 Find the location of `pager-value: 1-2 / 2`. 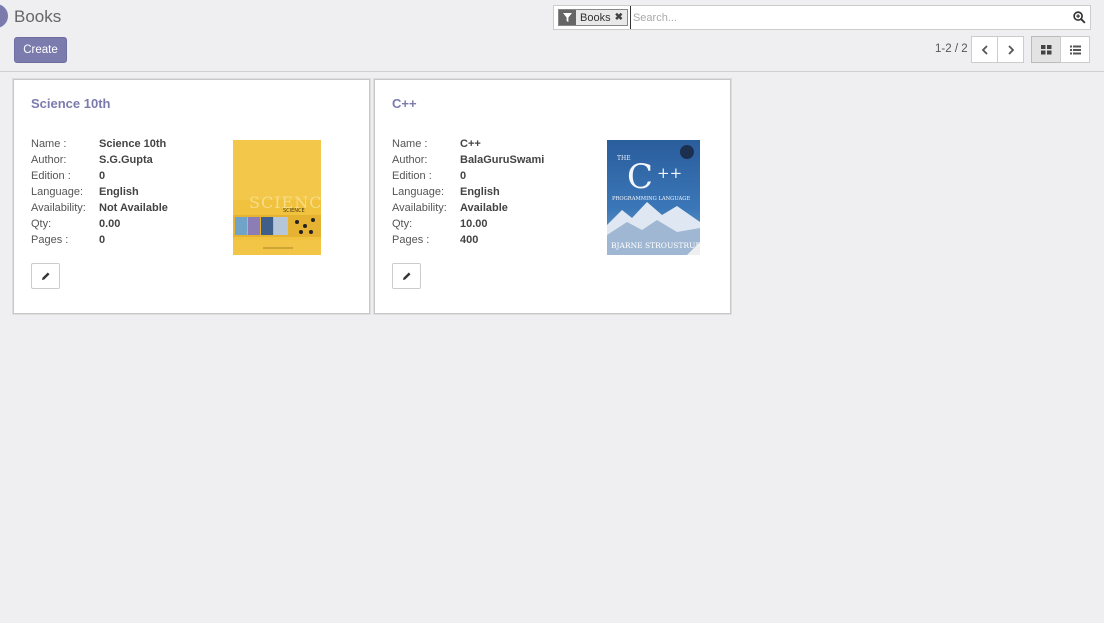

pager-value: 1-2 / 2 is located at coordinates (951, 49).